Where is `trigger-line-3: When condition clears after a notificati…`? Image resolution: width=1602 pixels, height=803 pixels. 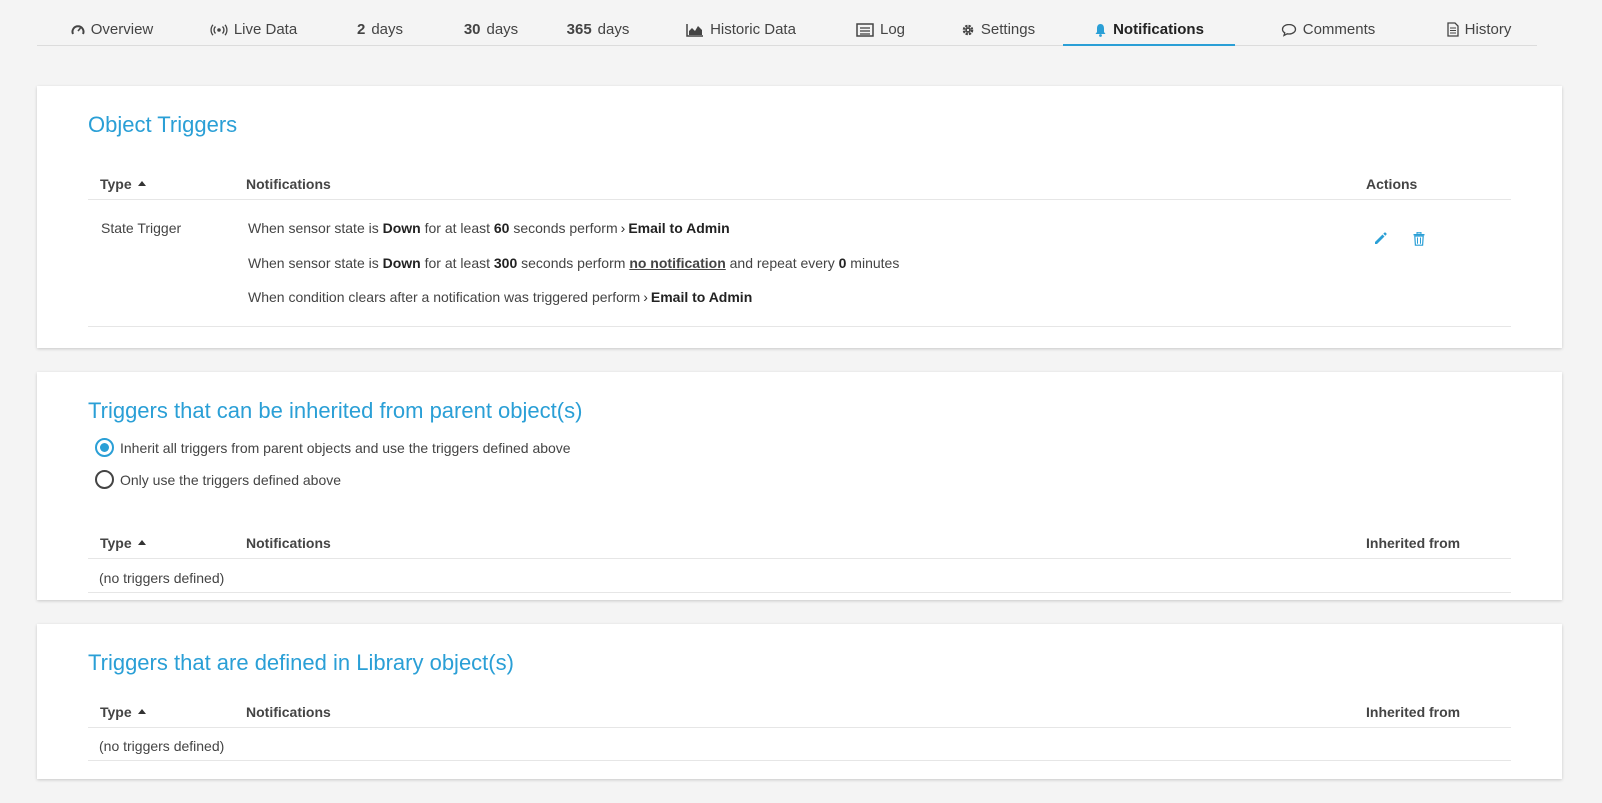
trigger-line-3: When condition clears after a notificati… is located at coordinates (500, 297).